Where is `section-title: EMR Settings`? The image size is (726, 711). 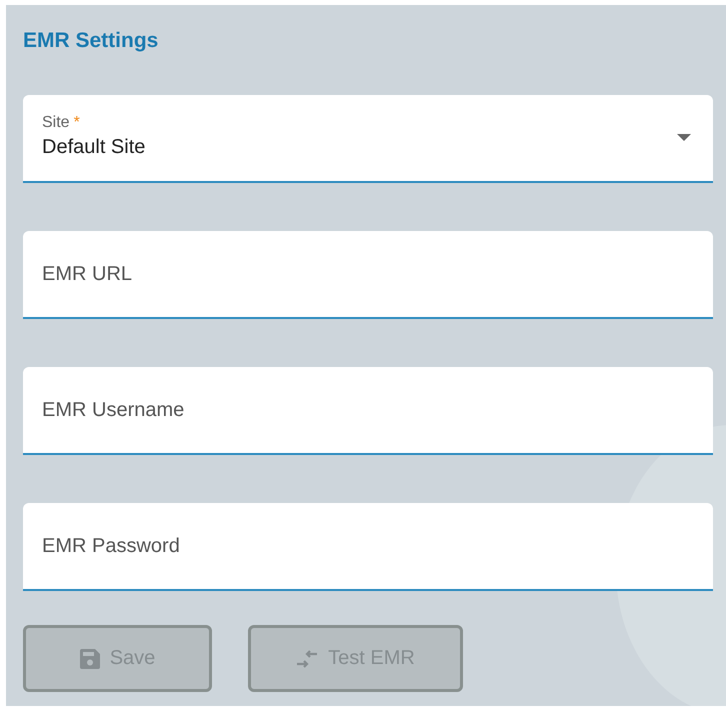 section-title: EMR Settings is located at coordinates (91, 41).